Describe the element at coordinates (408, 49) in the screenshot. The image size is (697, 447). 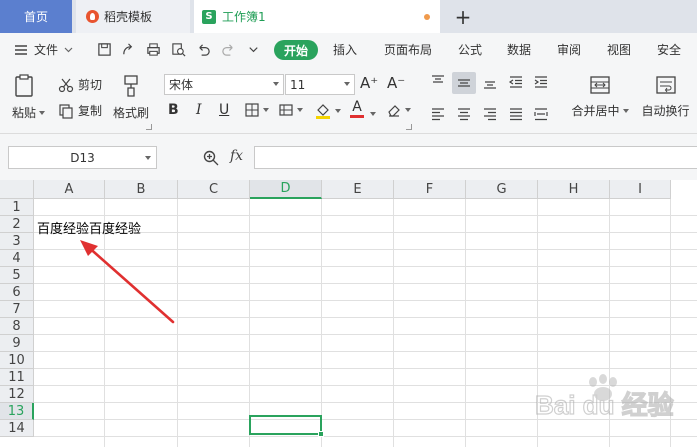
I see `menu-page-layout: 页面布局` at that location.